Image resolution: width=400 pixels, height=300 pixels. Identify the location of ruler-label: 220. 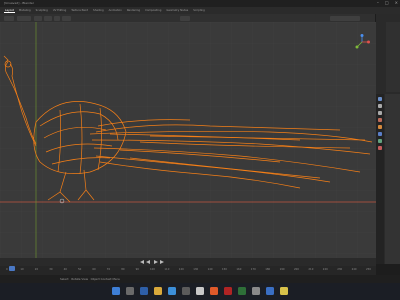
(325, 269).